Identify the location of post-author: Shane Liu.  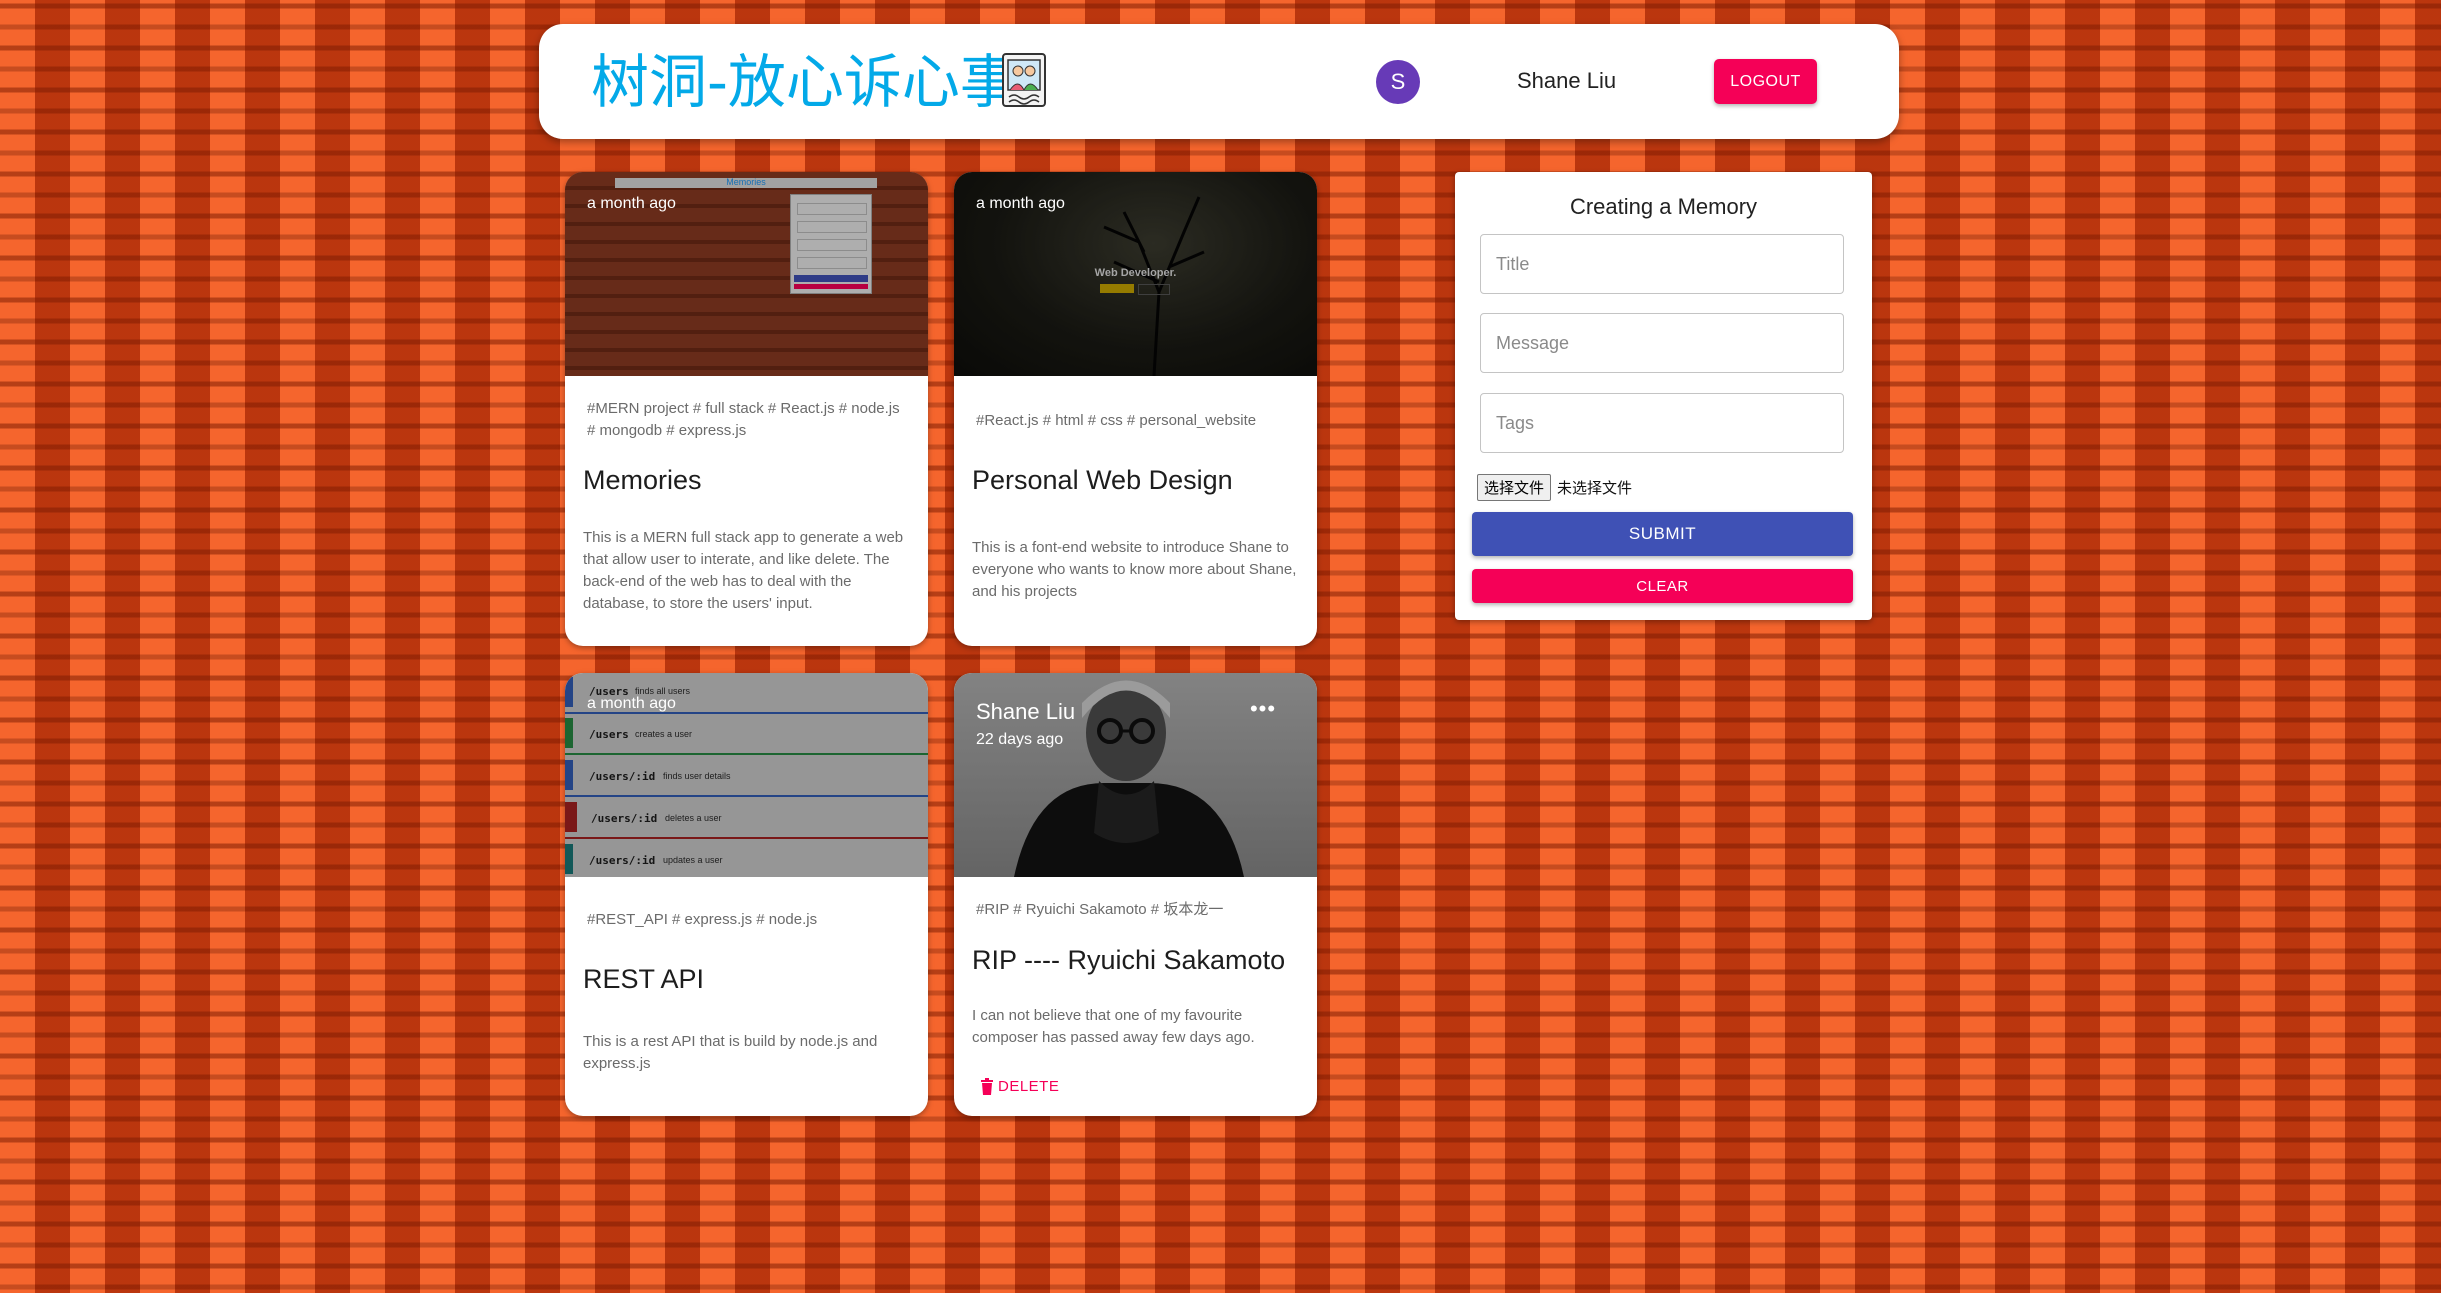
(1026, 711).